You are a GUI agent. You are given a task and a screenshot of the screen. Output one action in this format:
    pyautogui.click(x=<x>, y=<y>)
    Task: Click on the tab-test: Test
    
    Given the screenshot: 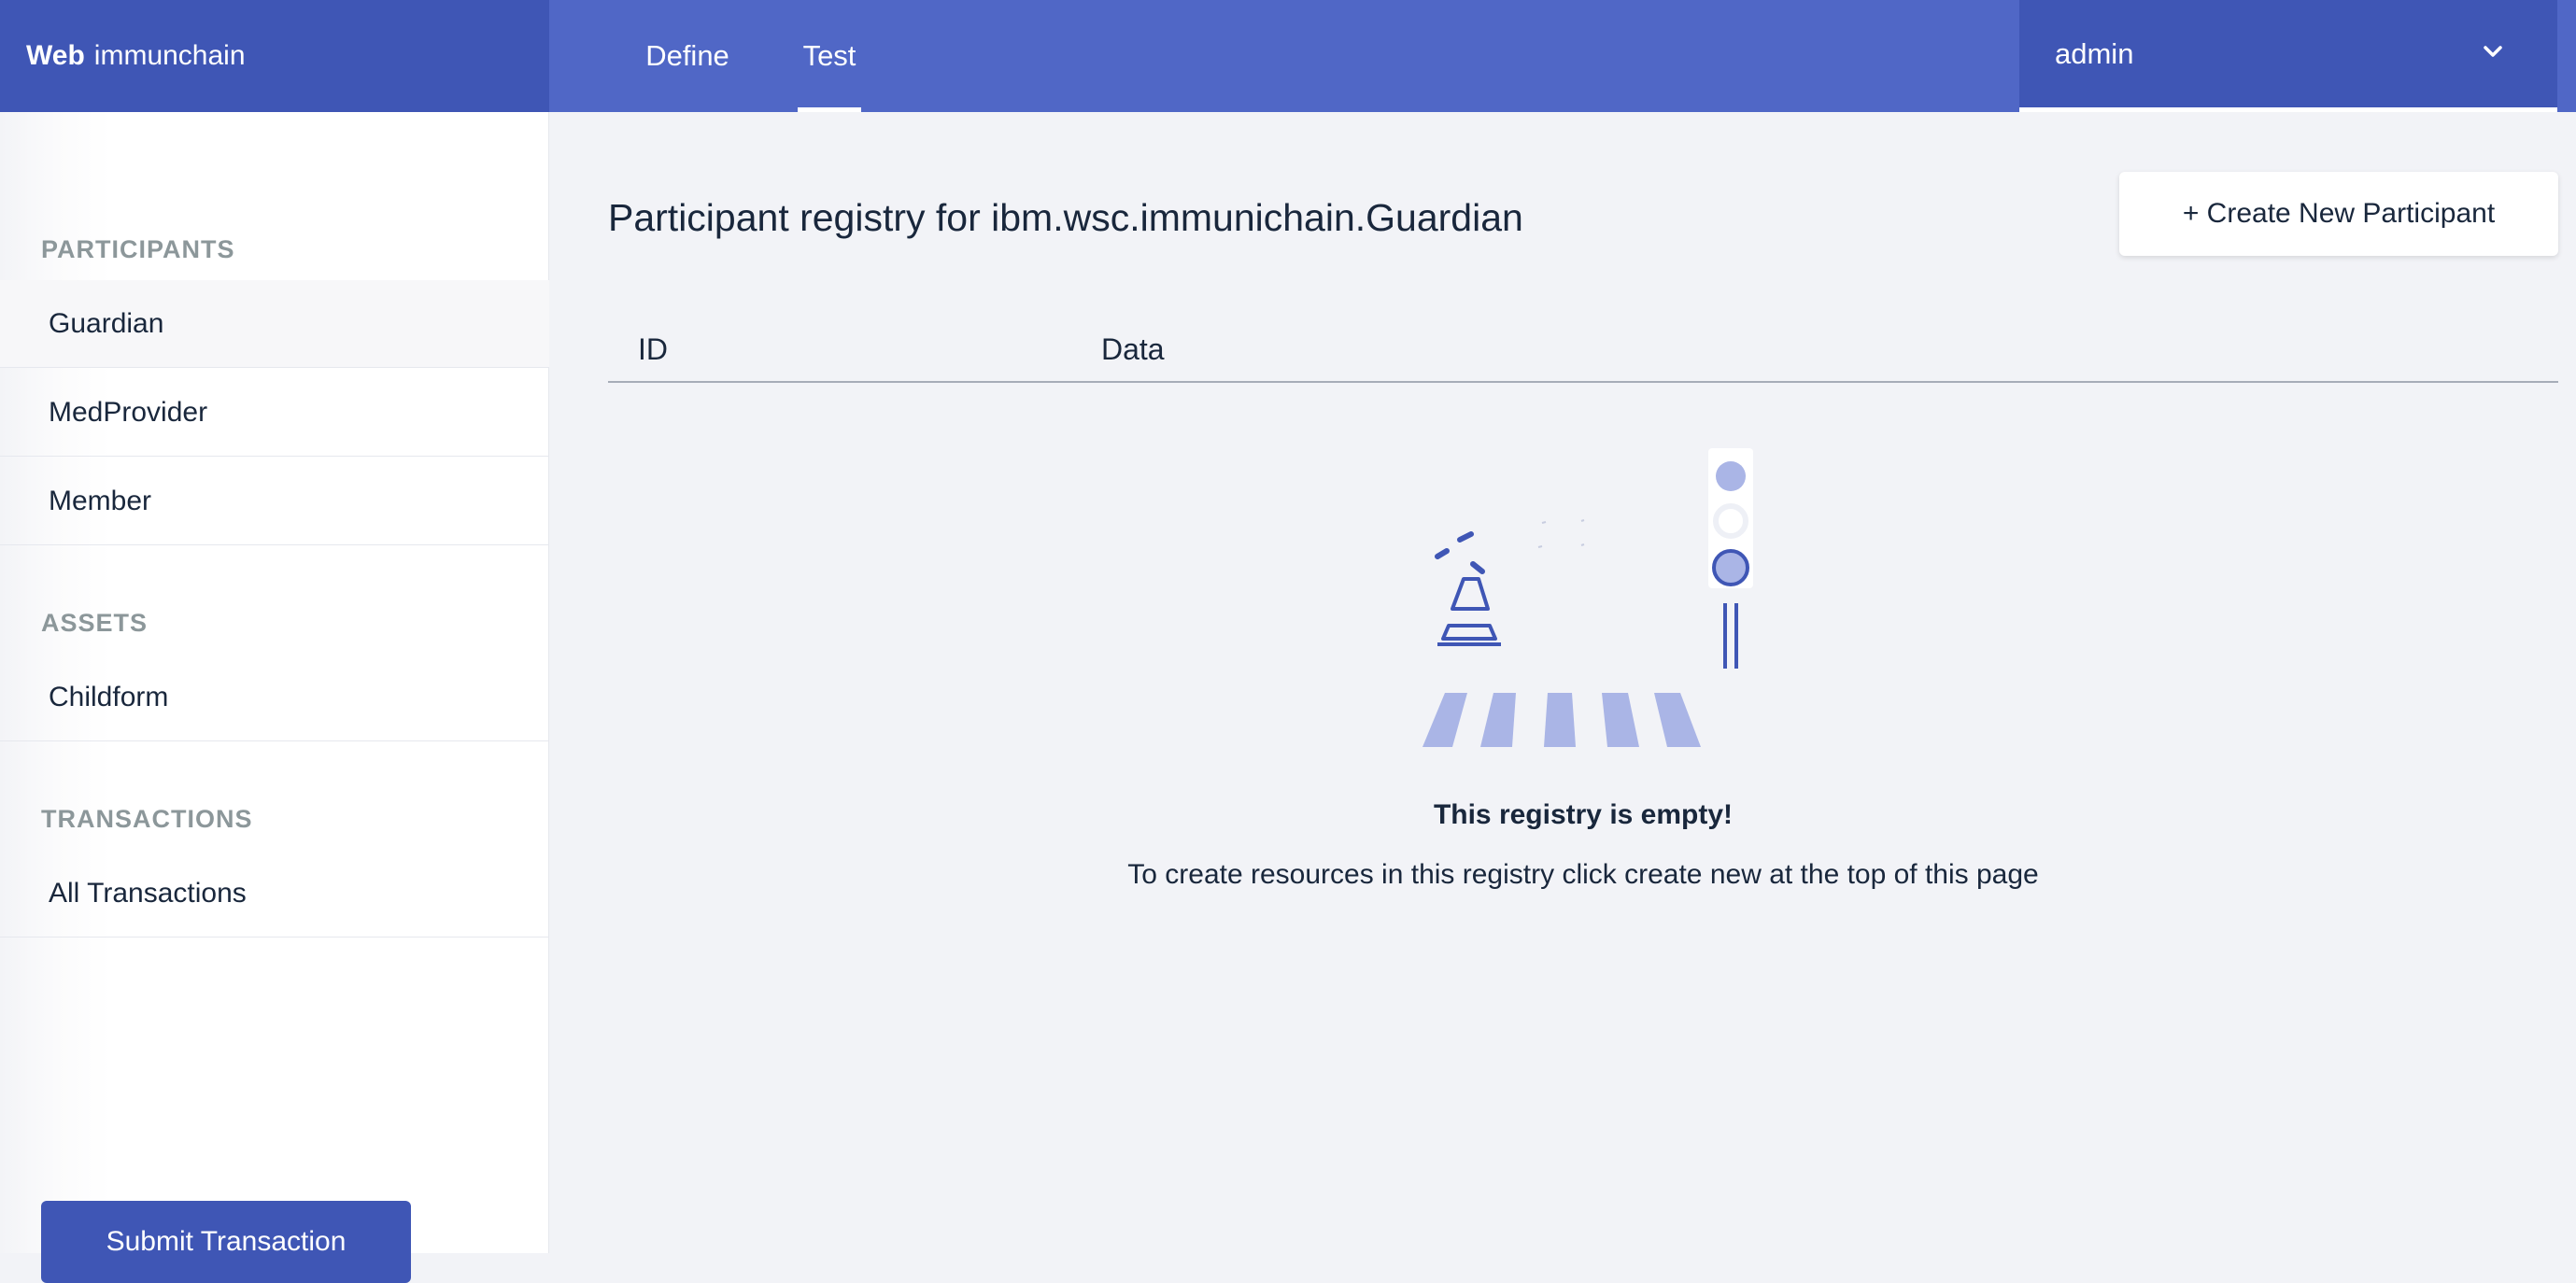 What is the action you would take?
    pyautogui.click(x=829, y=56)
    